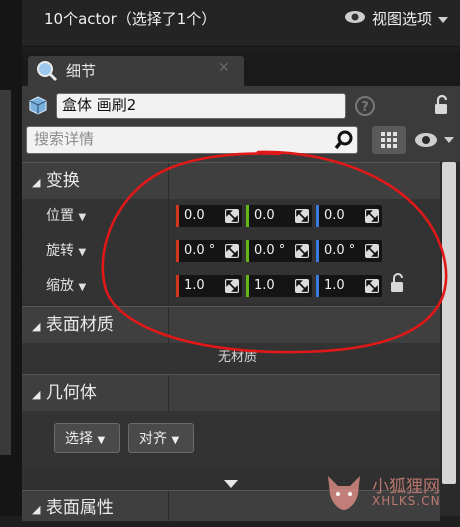 The height and width of the screenshot is (527, 460). What do you see at coordinates (194, 215) in the screenshot?
I see `location-x-value: 0.0` at bounding box center [194, 215].